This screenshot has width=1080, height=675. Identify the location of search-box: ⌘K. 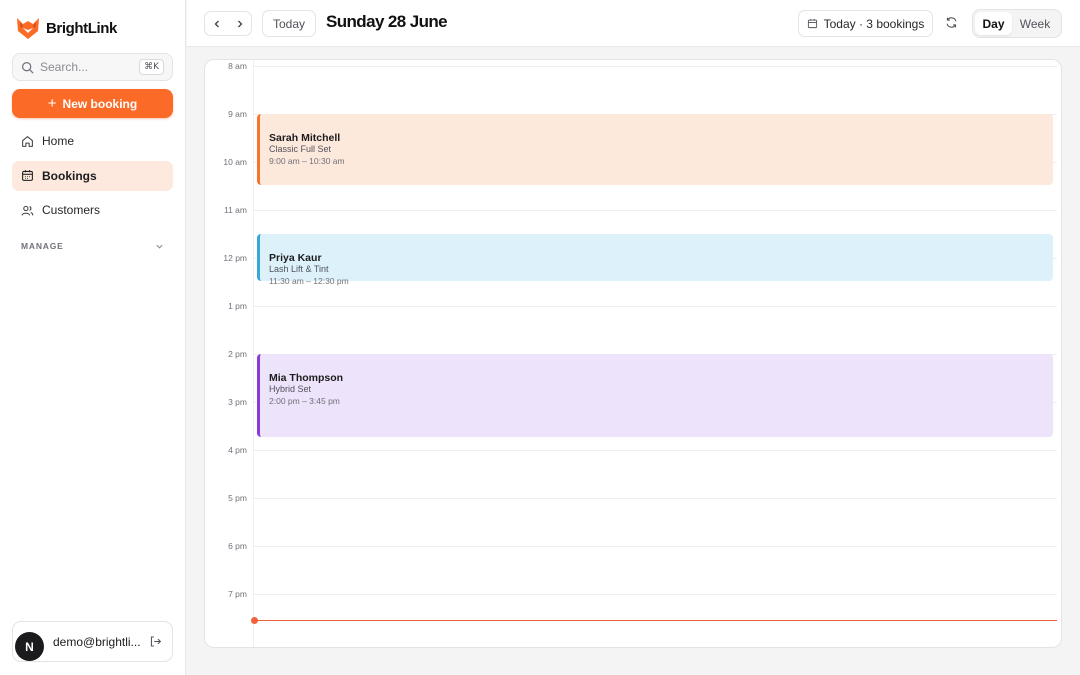
(92, 67).